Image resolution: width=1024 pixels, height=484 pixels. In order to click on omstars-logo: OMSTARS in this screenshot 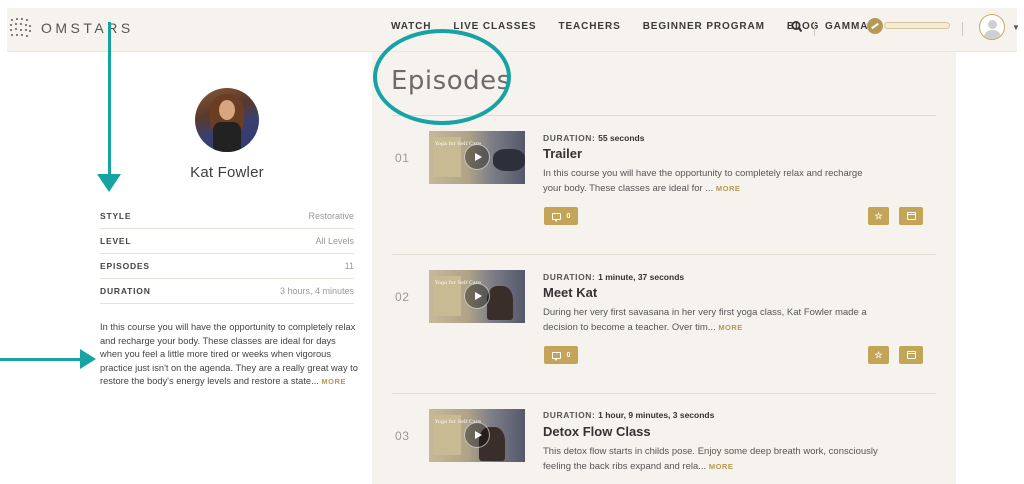, I will do `click(71, 28)`.